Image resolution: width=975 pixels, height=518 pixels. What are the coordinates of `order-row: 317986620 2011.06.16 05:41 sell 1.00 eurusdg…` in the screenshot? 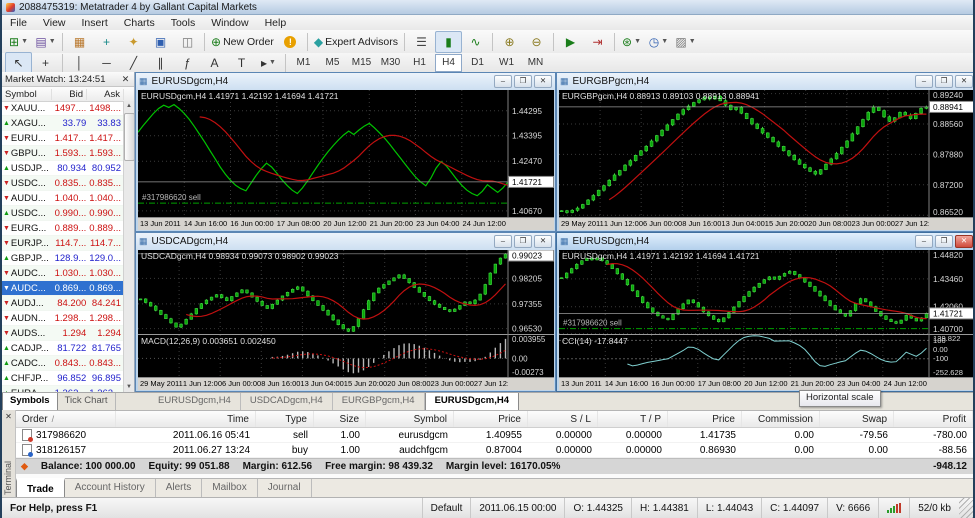 It's located at (494, 435).